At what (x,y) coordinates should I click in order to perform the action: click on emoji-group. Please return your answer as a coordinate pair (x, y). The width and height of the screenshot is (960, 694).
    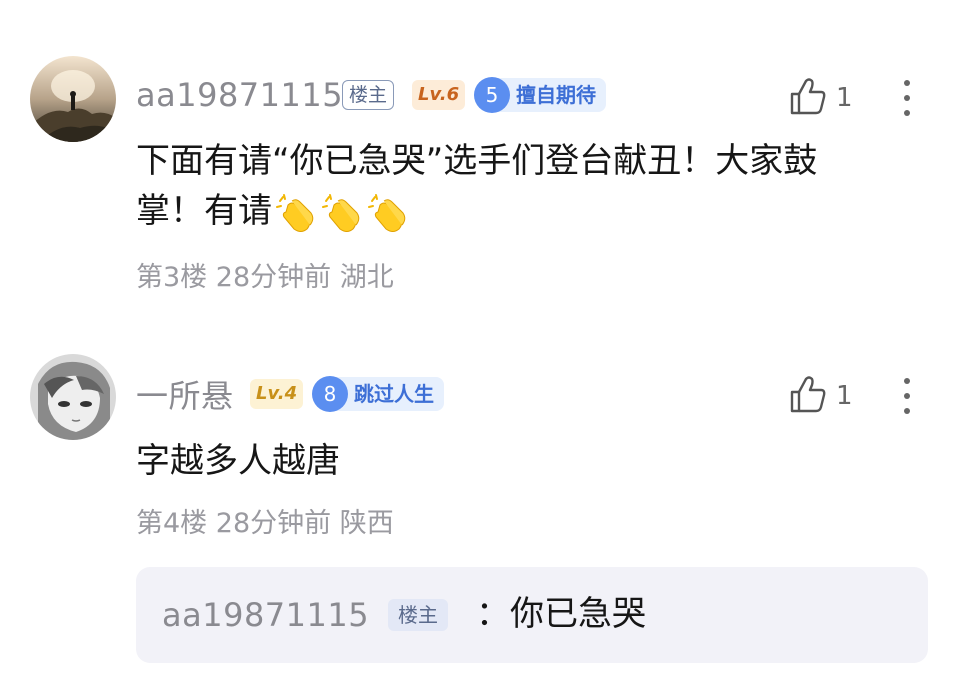
    Looking at the image, I should click on (341, 211).